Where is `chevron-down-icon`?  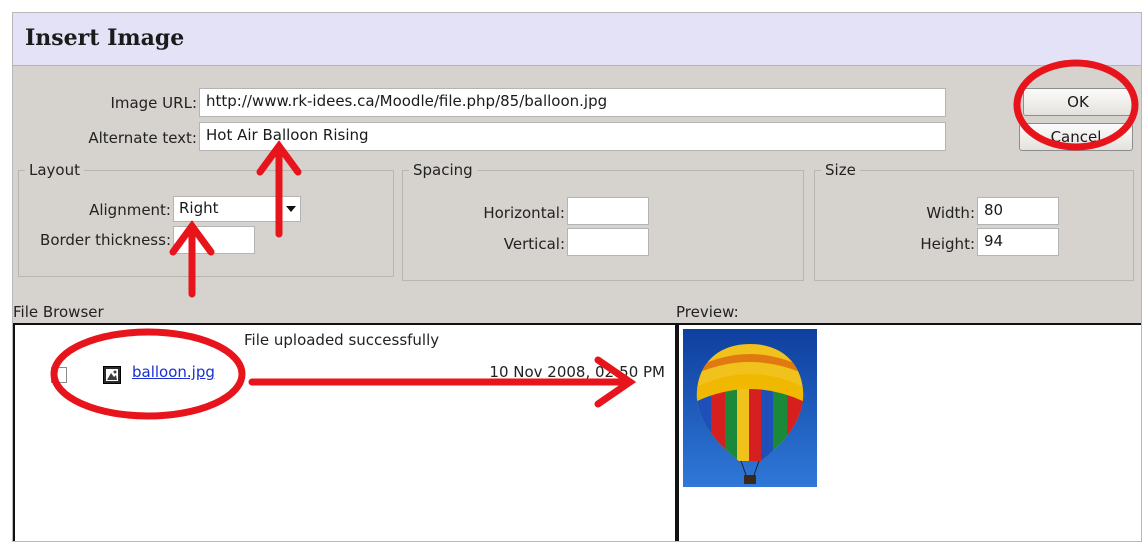
chevron-down-icon is located at coordinates (291, 209).